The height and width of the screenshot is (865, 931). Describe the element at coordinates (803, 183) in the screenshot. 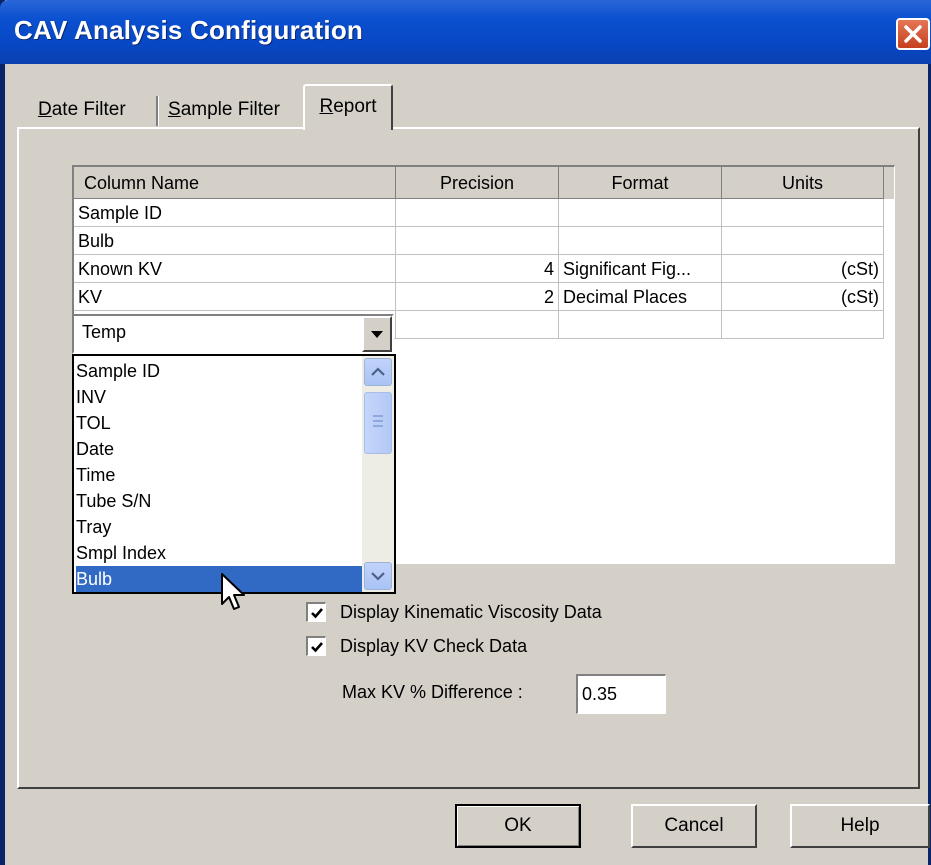

I see `header-units: Units` at that location.